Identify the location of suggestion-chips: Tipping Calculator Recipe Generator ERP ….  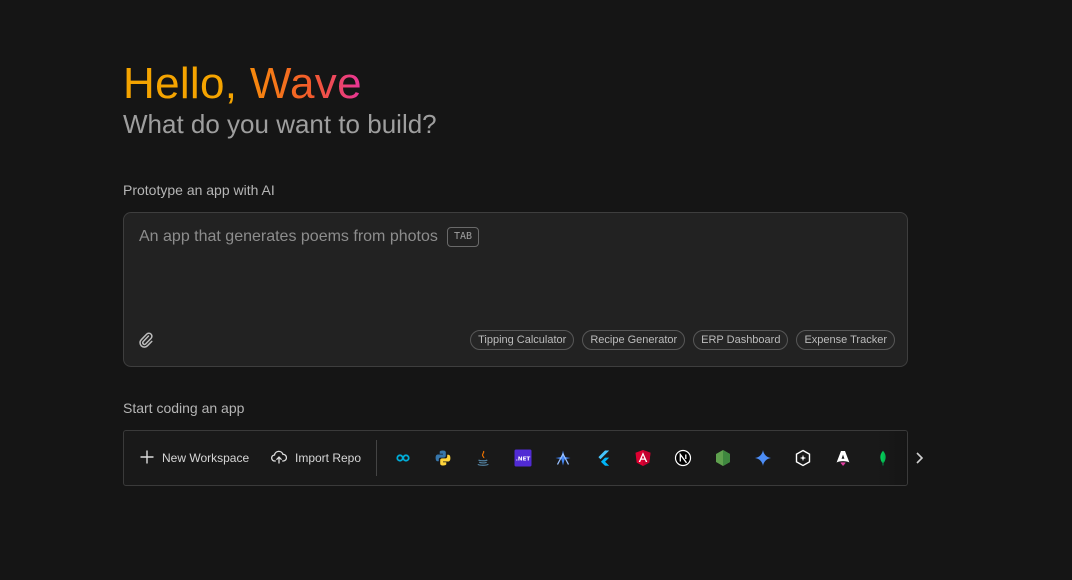
(682, 340).